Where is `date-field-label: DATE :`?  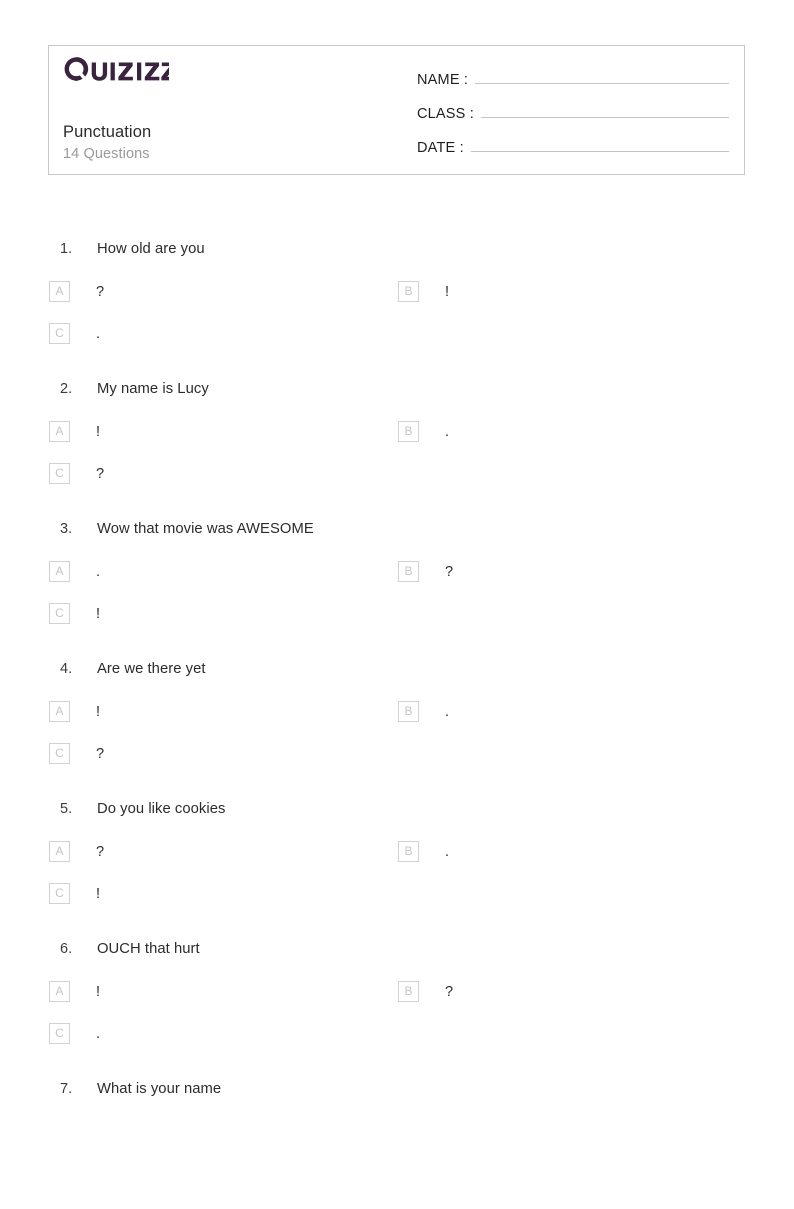
date-field-label: DATE : is located at coordinates (440, 148).